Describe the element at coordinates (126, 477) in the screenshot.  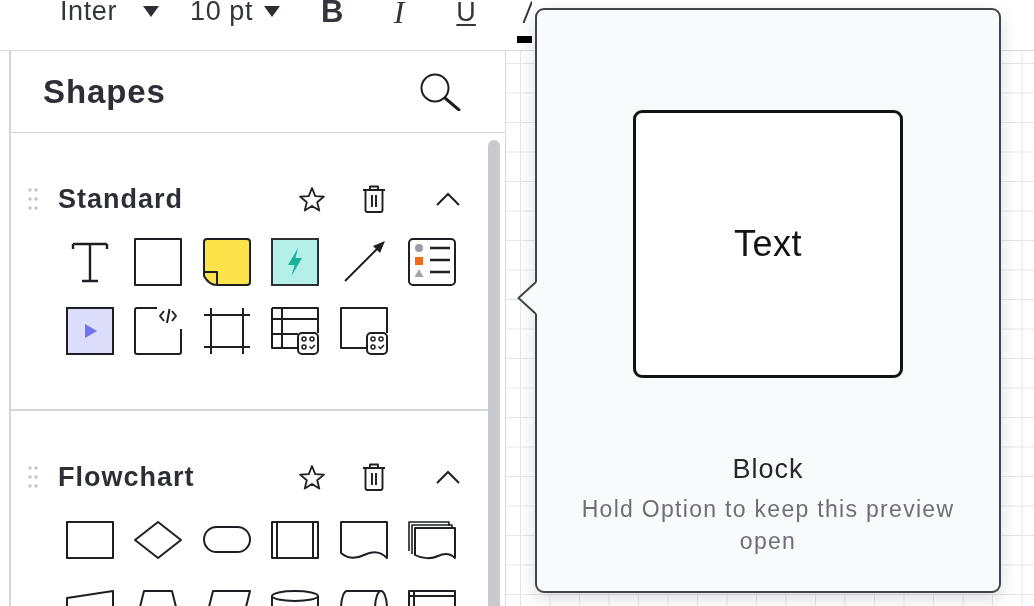
I see `section-title: Flowchart` at that location.